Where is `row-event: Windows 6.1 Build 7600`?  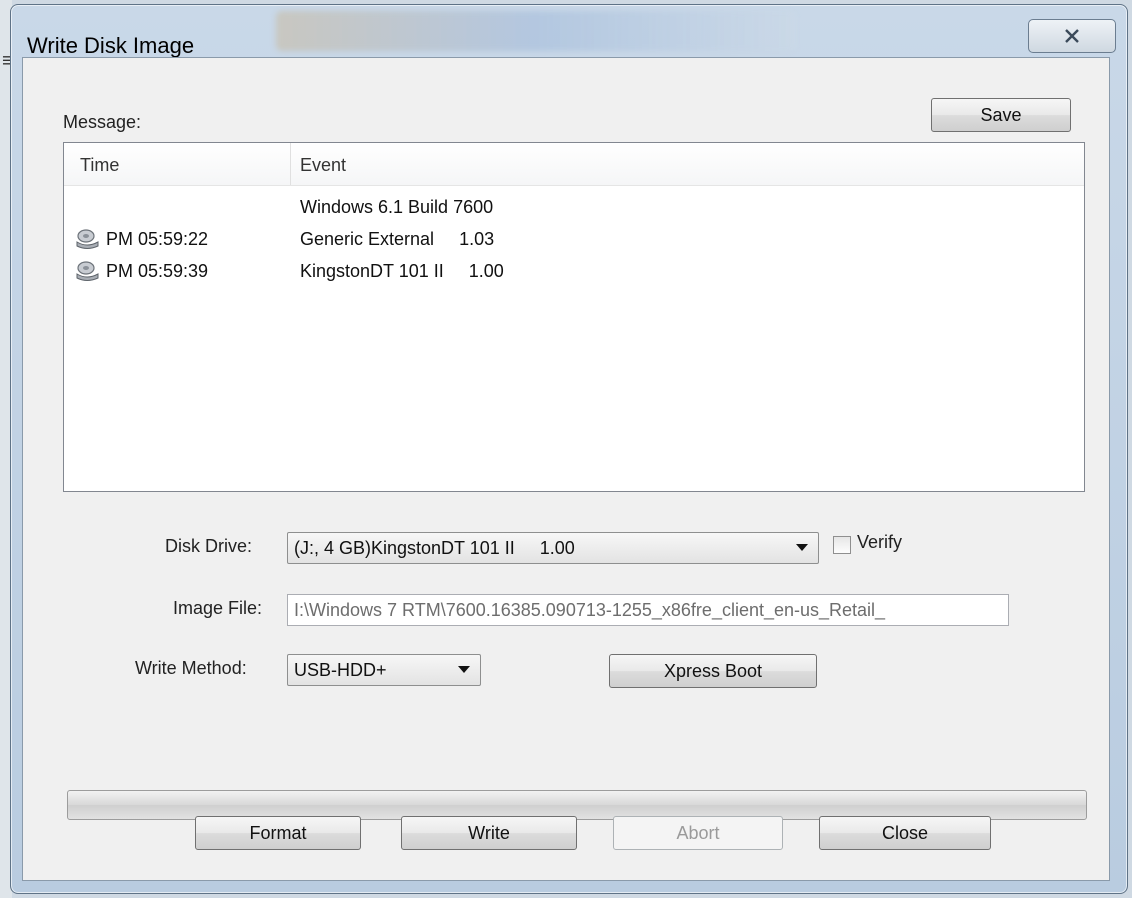 row-event: Windows 6.1 Build 7600 is located at coordinates (397, 207).